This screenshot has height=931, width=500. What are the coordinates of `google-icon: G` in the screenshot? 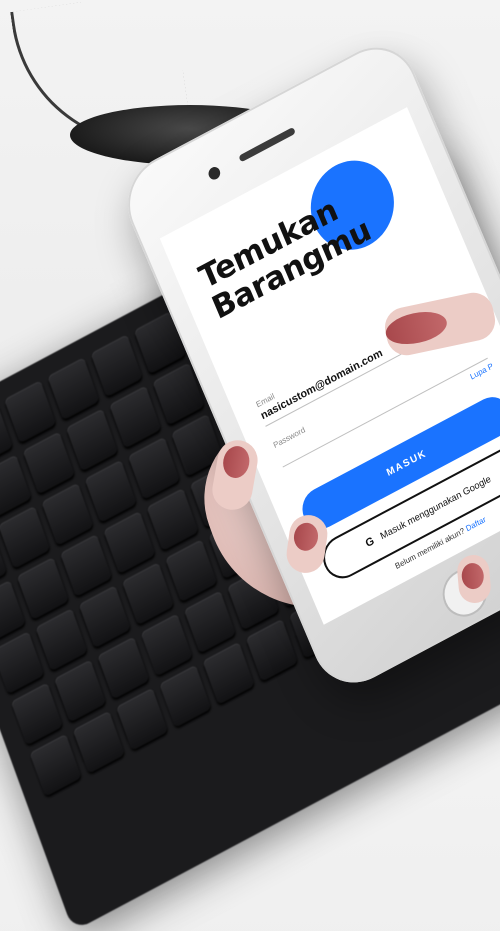 It's located at (370, 542).